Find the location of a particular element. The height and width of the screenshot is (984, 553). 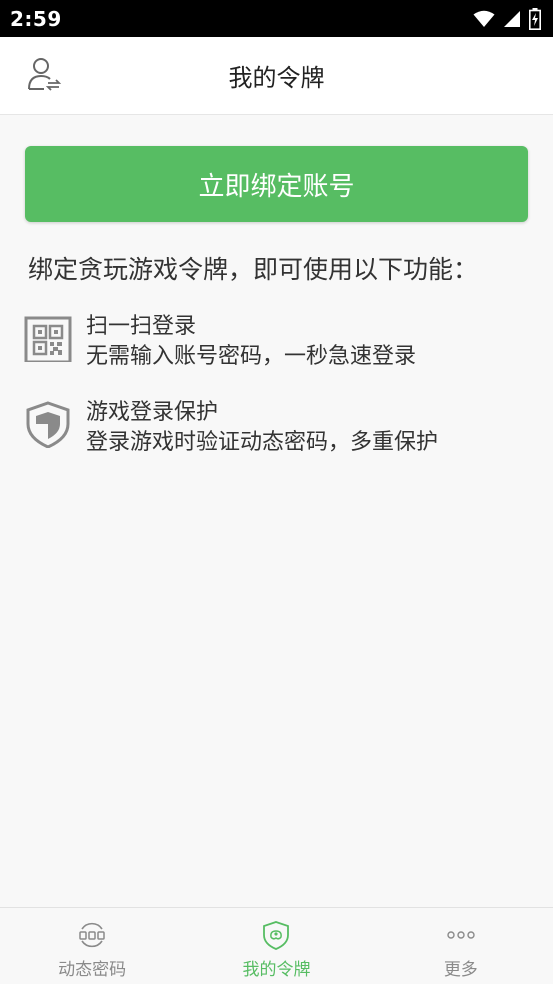

status-bar: 2:59 is located at coordinates (276, 18).